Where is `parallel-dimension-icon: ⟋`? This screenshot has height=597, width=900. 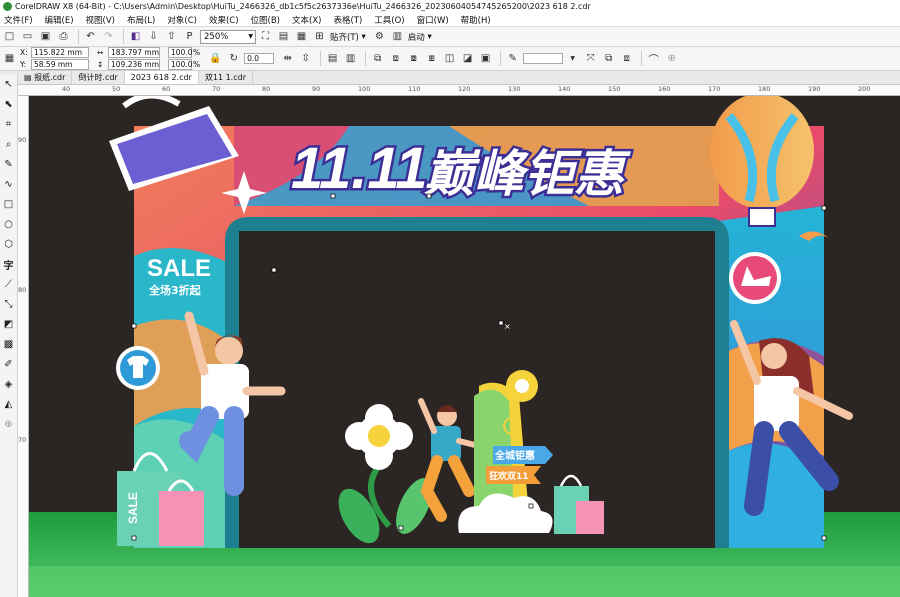 parallel-dimension-icon: ⟋ is located at coordinates (9, 284).